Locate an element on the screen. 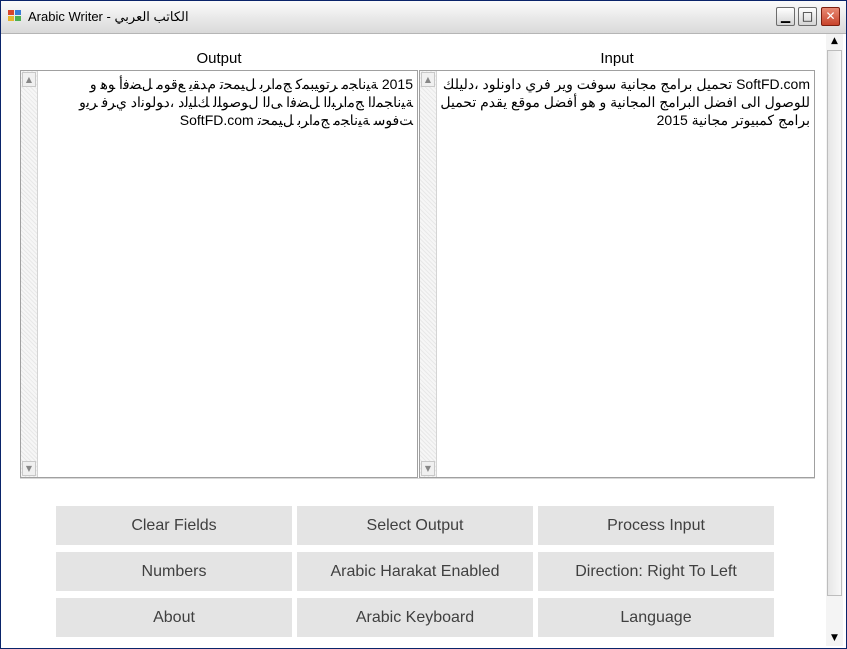  input-label: Input is located at coordinates (617, 58).